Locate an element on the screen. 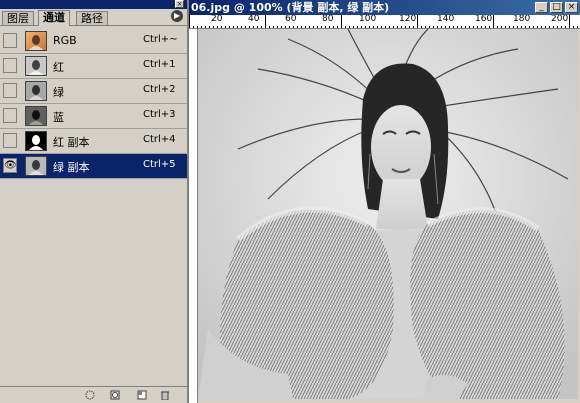 This screenshot has width=580, height=403. channel-row-blue: 蓝 Ctrl+3 is located at coordinates (93, 116).